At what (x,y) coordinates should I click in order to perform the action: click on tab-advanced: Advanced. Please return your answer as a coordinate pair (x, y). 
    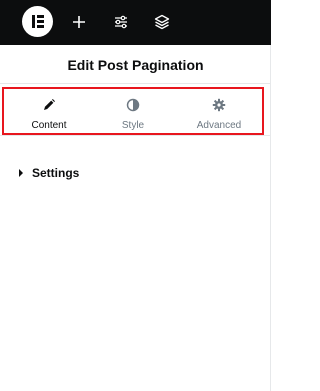
    Looking at the image, I should click on (219, 111).